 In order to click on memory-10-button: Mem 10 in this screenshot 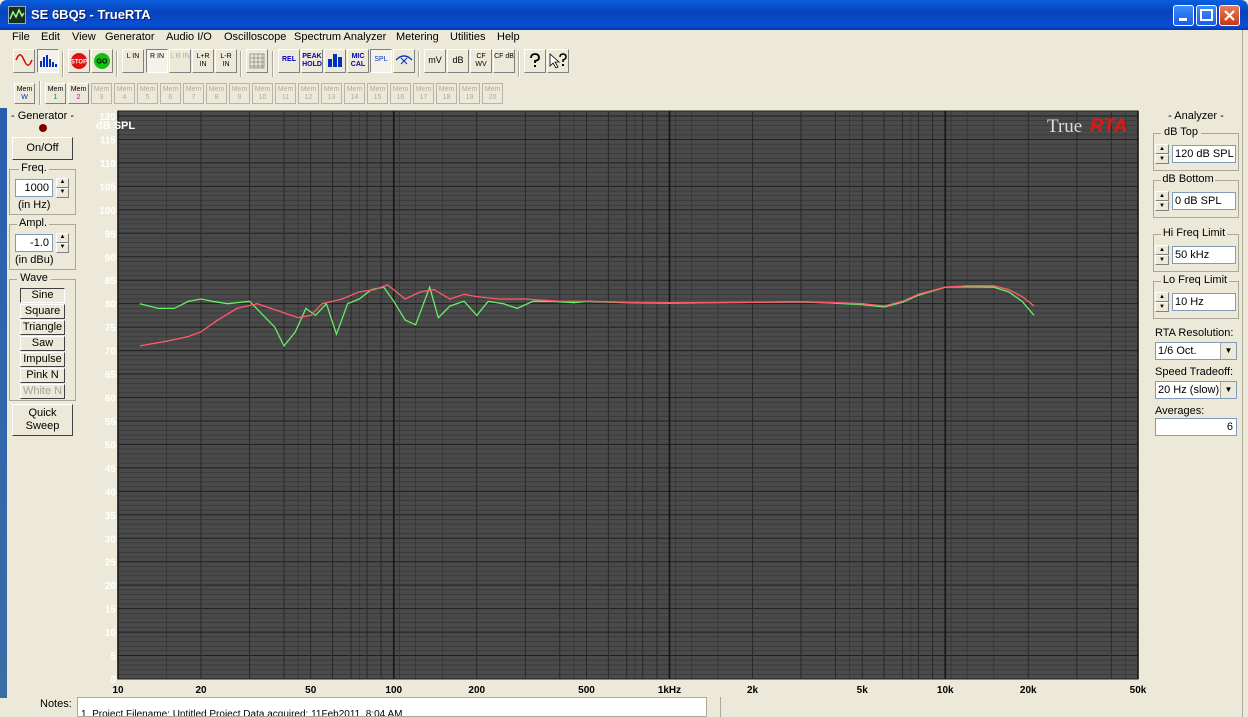, I will do `click(262, 93)`.